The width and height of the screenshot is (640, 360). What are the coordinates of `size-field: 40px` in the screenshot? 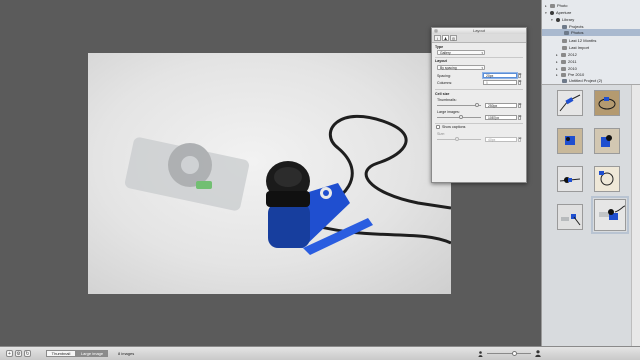 It's located at (501, 139).